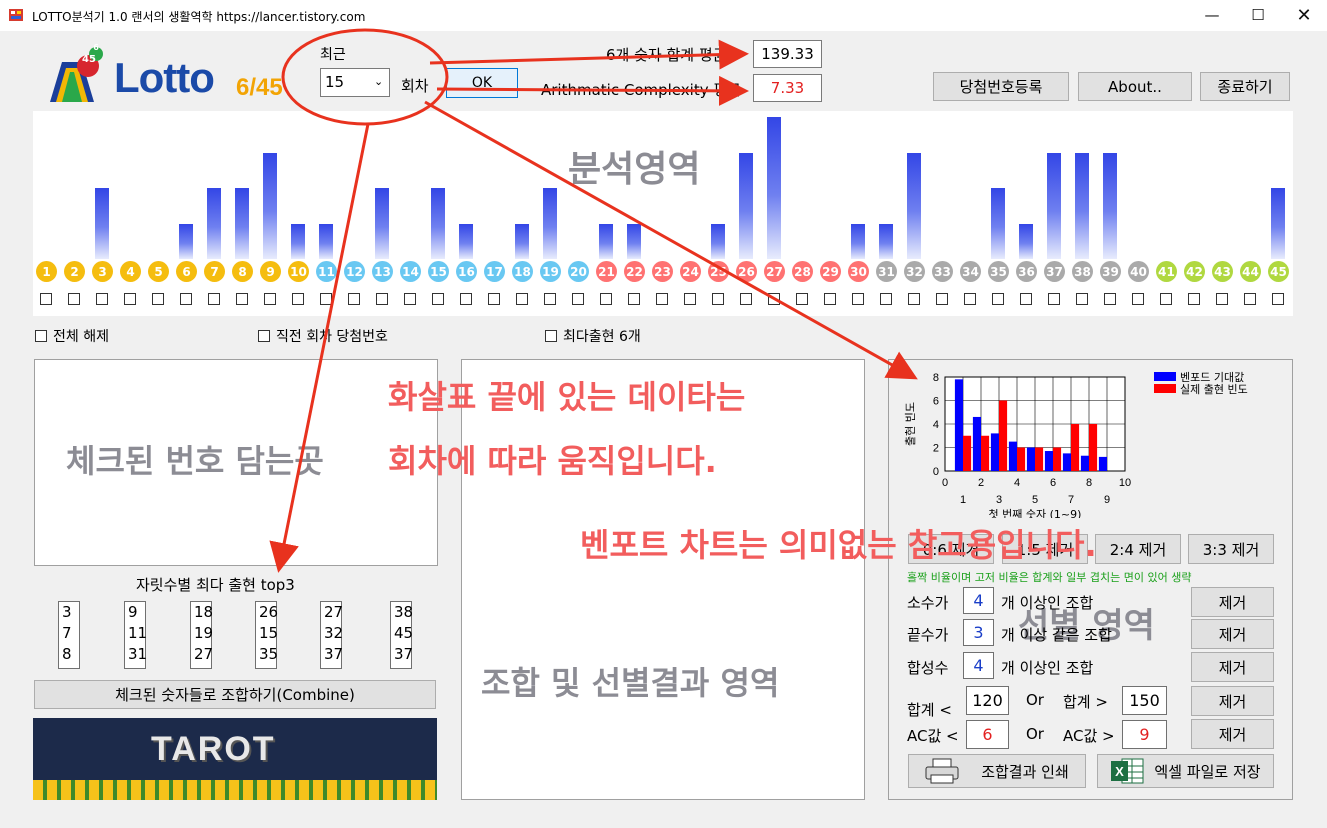  I want to click on y-axis-label: 출현 빈도, so click(910, 424).